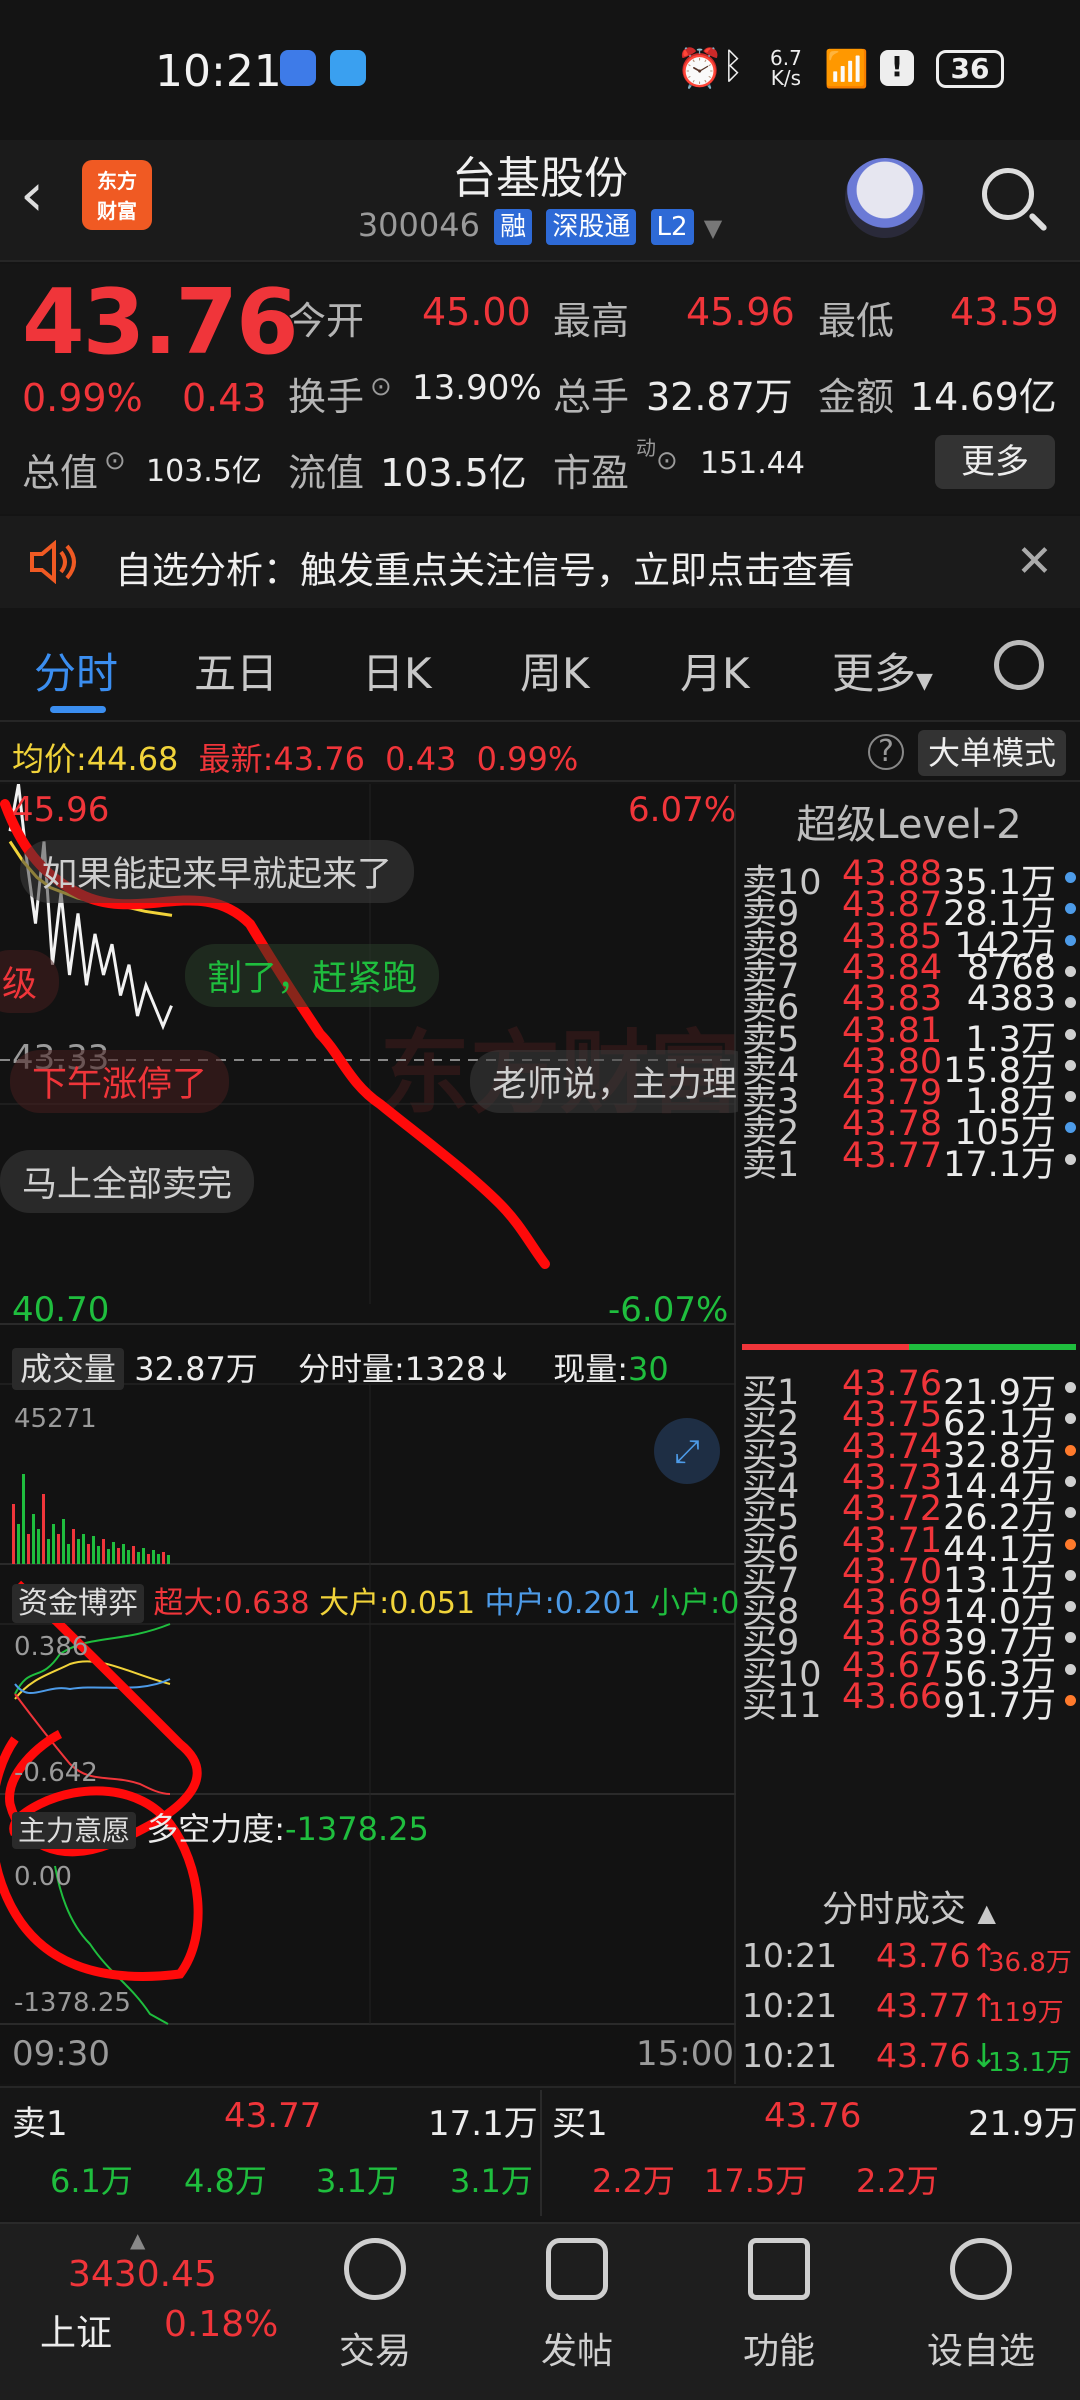 The width and height of the screenshot is (1080, 2400). What do you see at coordinates (885, 198) in the screenshot?
I see `robot-assistant-avatar` at bounding box center [885, 198].